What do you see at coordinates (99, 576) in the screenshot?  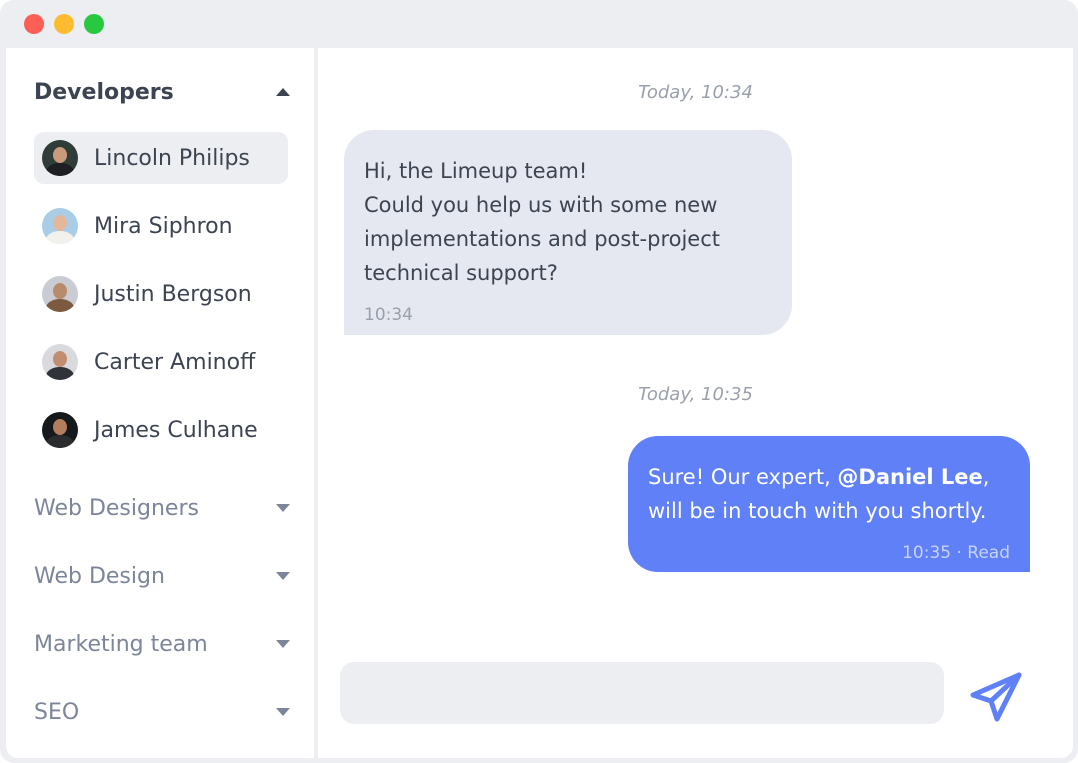 I see `group-label: Web Design` at bounding box center [99, 576].